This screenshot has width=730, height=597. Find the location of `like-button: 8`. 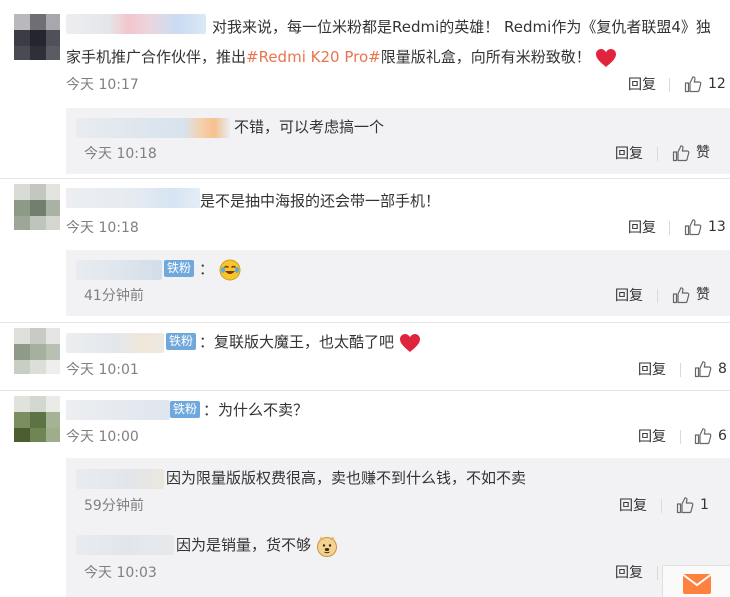

like-button: 8 is located at coordinates (710, 369).